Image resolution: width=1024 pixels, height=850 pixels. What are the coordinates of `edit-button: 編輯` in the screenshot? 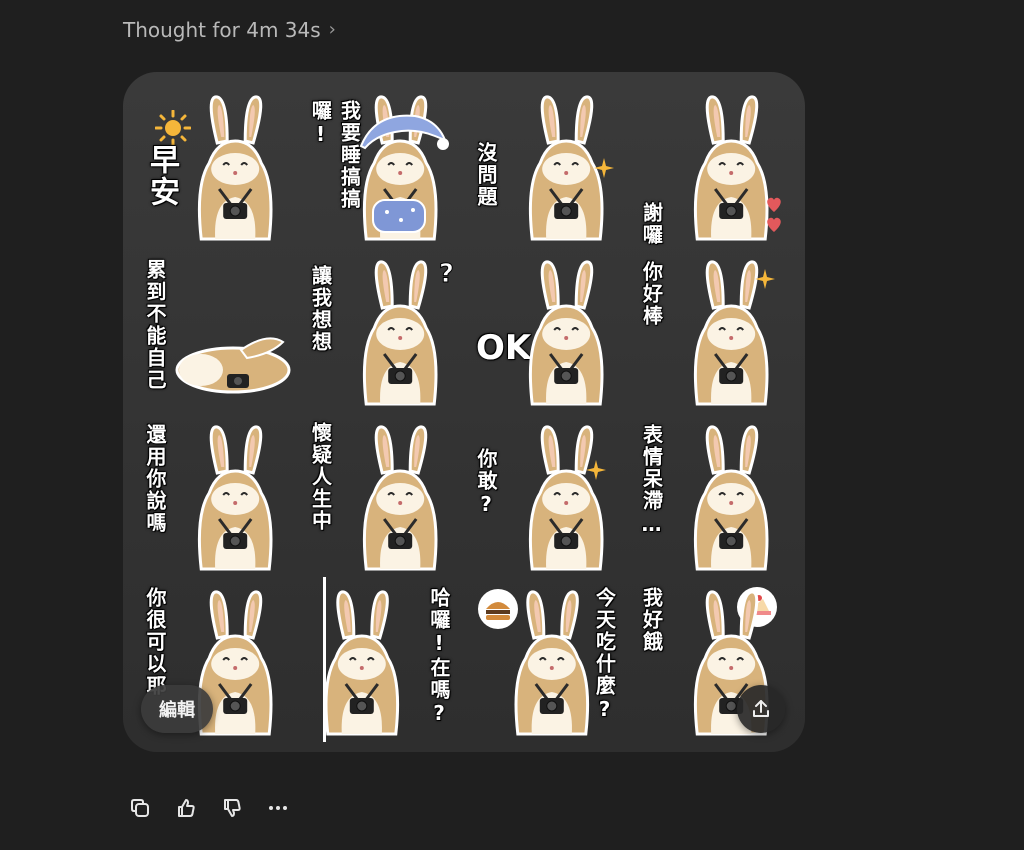 It's located at (177, 709).